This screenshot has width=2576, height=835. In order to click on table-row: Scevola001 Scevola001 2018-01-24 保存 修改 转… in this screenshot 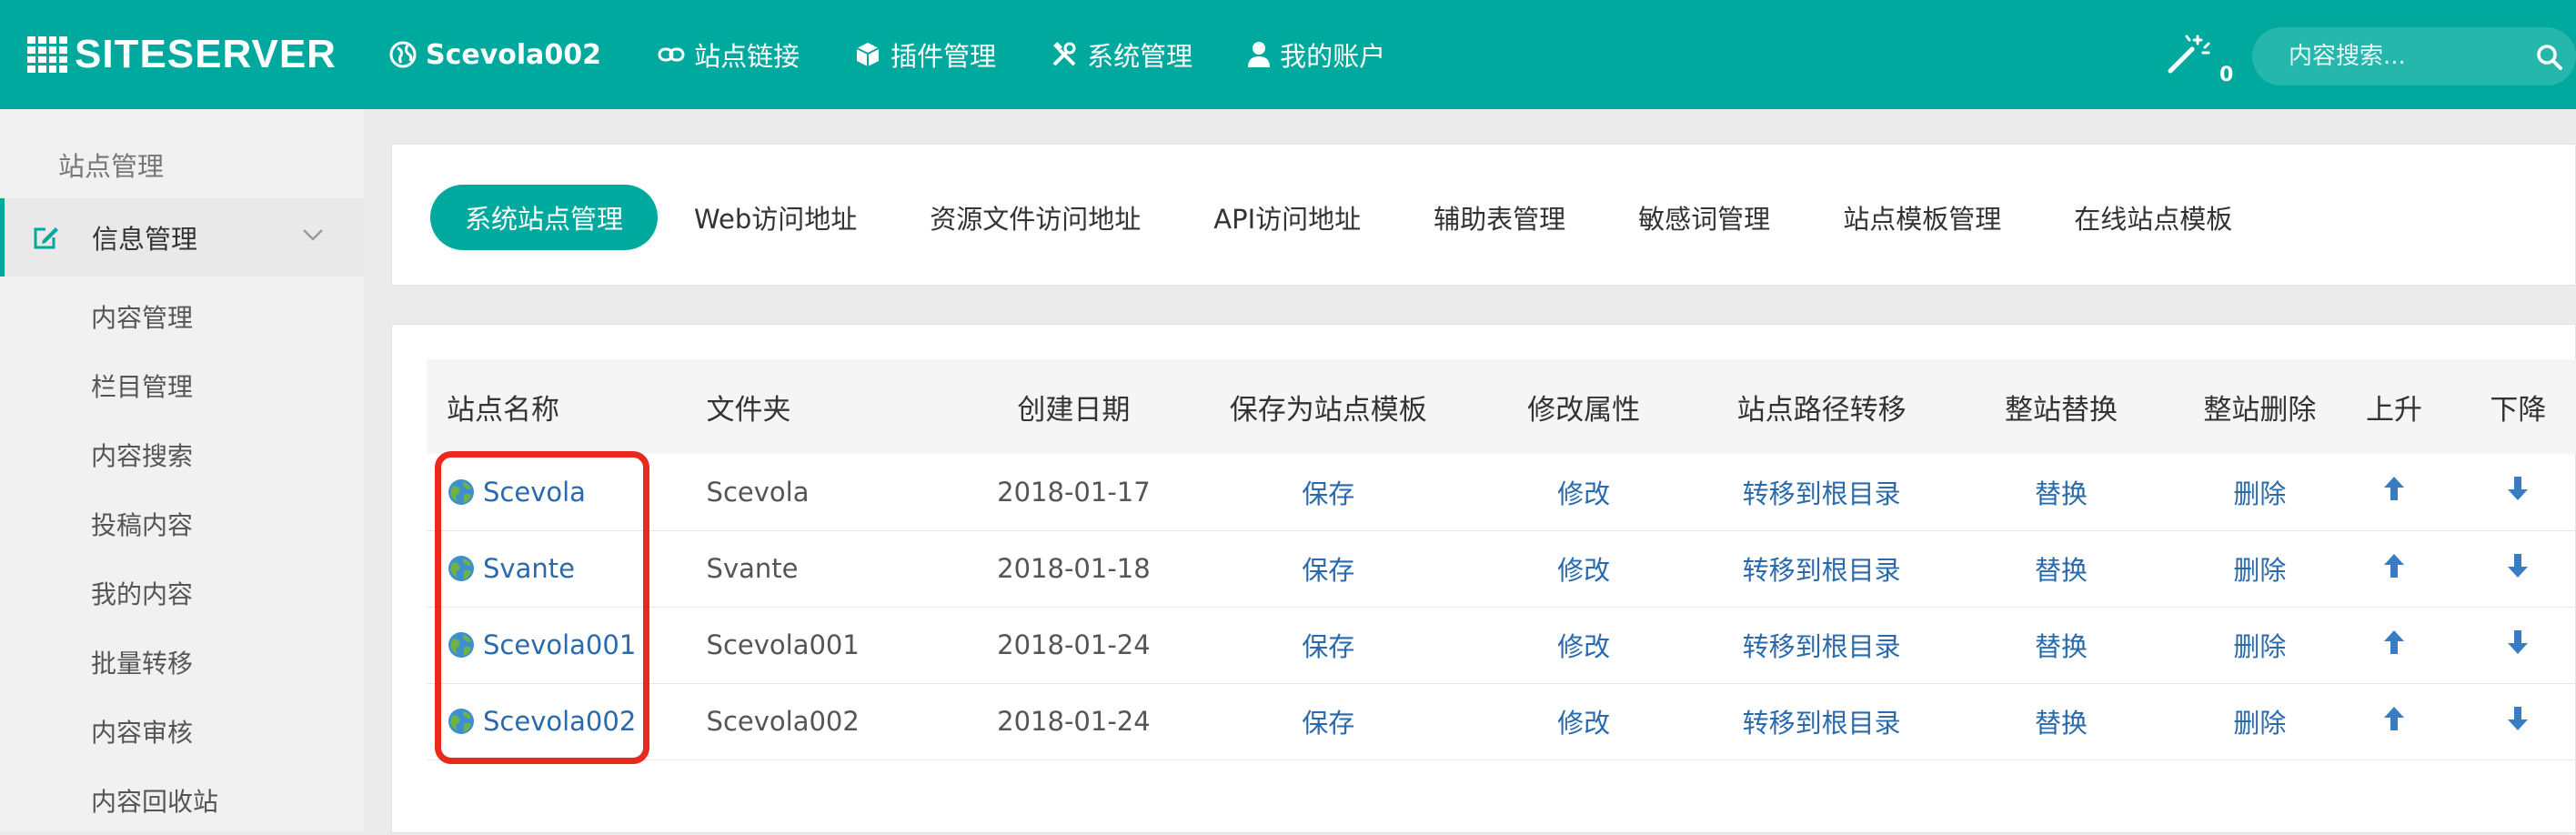, I will do `click(1501, 645)`.